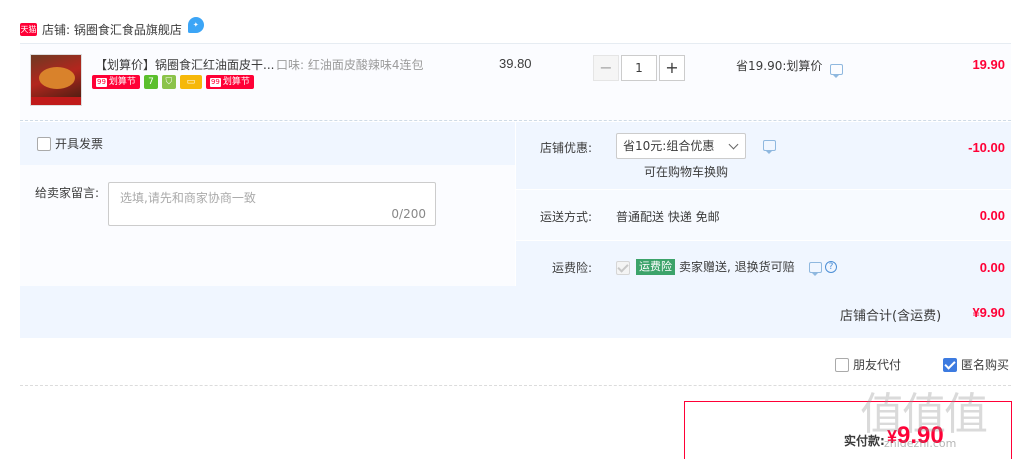 The image size is (1016, 459). What do you see at coordinates (815, 269) in the screenshot?
I see `insurance-message-icon` at bounding box center [815, 269].